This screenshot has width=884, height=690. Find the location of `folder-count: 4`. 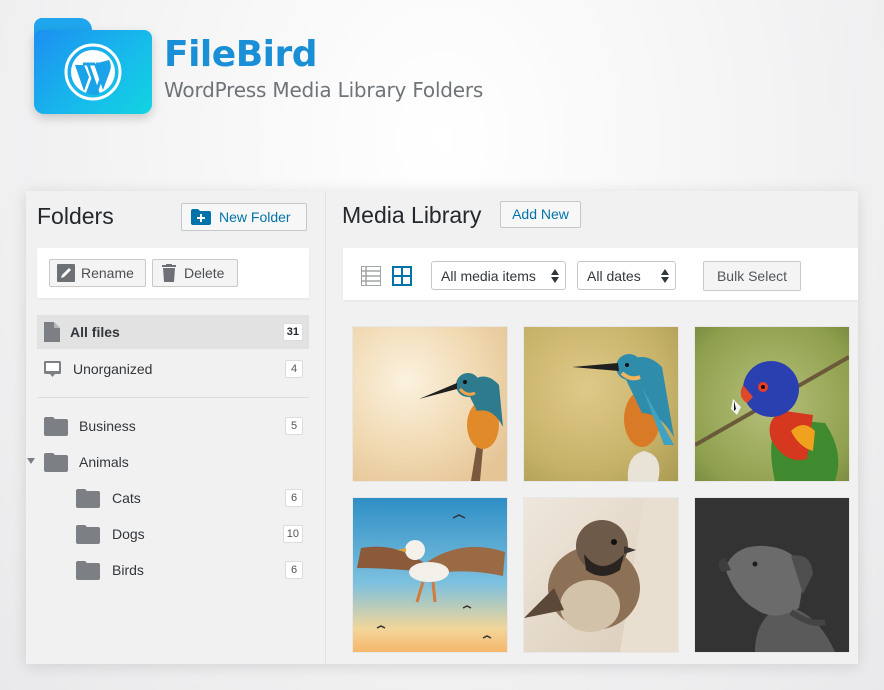

folder-count: 4 is located at coordinates (294, 369).